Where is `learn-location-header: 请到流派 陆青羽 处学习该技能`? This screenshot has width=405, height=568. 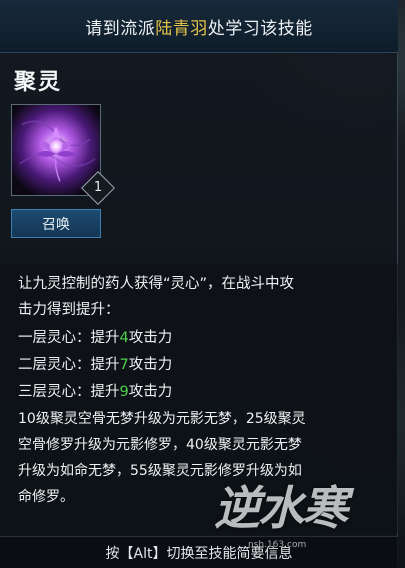 learn-location-header: 请到流派 陆青羽 处学习该技能 is located at coordinates (199, 26).